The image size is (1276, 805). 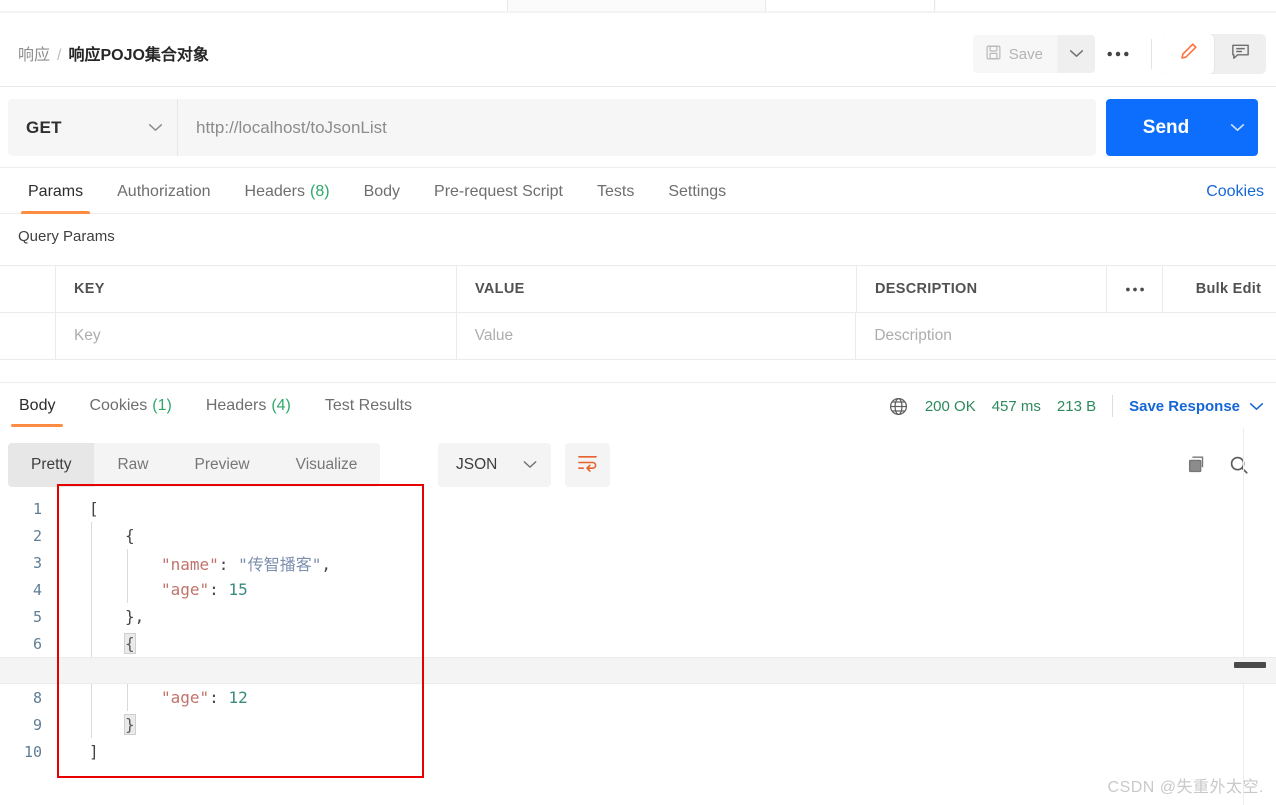 I want to click on horizontal-scrollbar-track, so click(x=683, y=665).